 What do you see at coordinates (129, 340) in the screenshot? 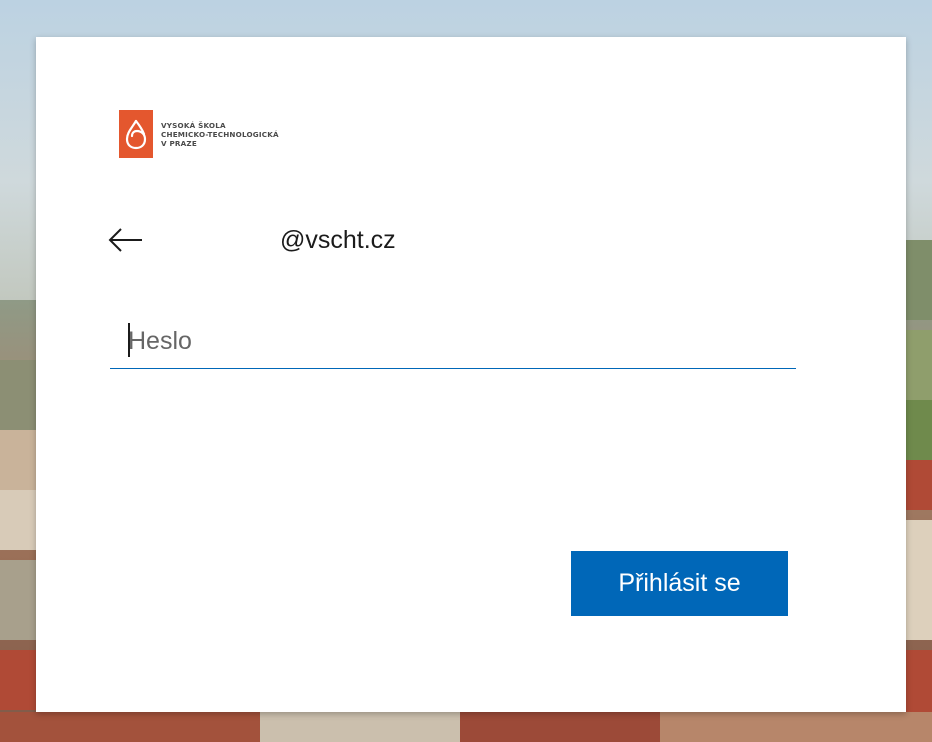
I see `text-caret` at bounding box center [129, 340].